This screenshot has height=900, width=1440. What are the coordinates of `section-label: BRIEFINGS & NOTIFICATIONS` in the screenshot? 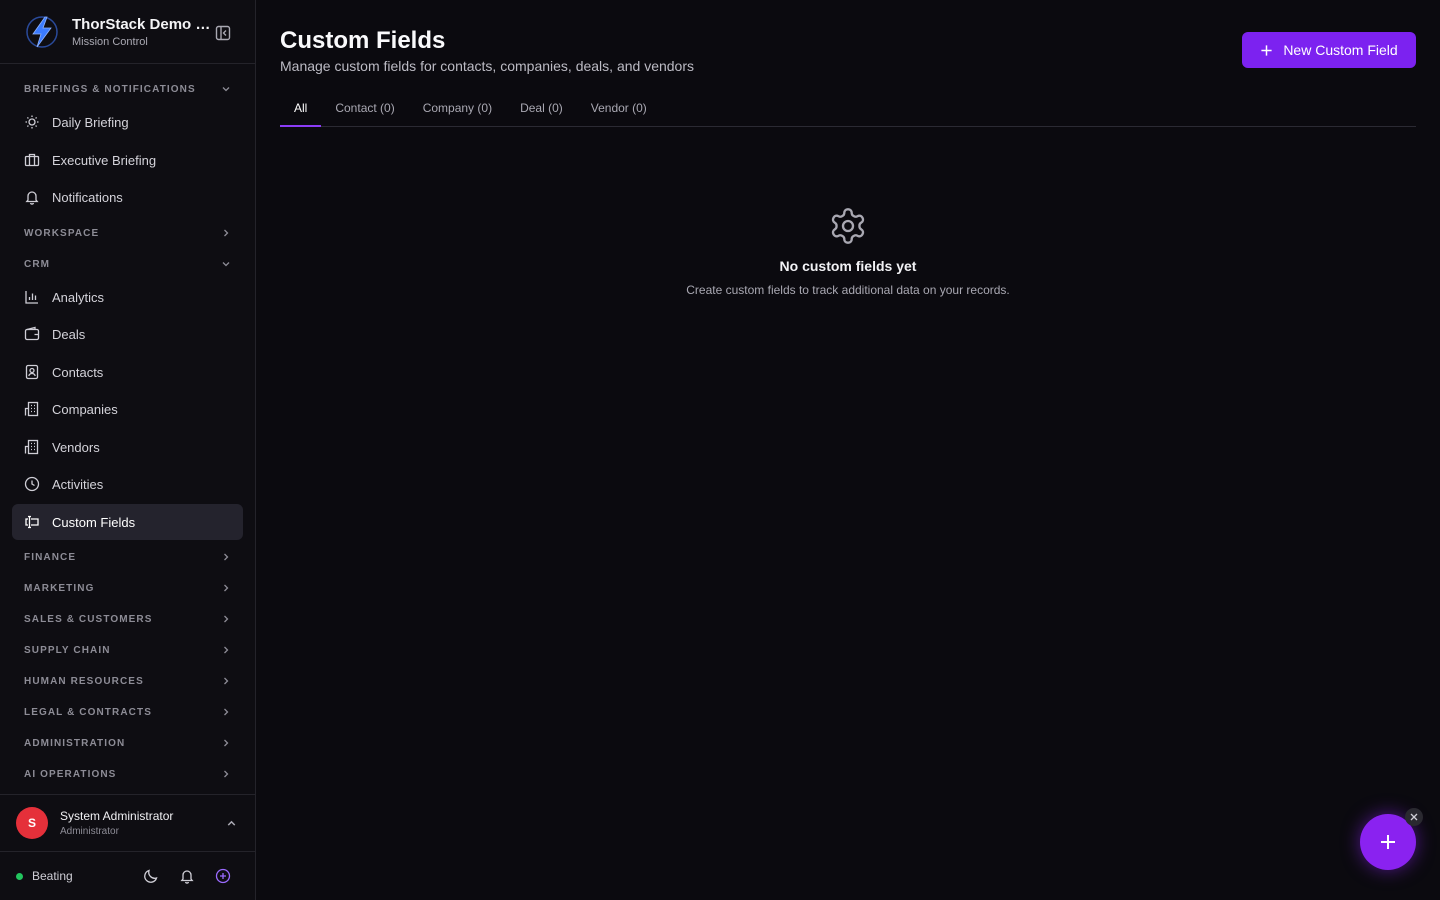 It's located at (110, 89).